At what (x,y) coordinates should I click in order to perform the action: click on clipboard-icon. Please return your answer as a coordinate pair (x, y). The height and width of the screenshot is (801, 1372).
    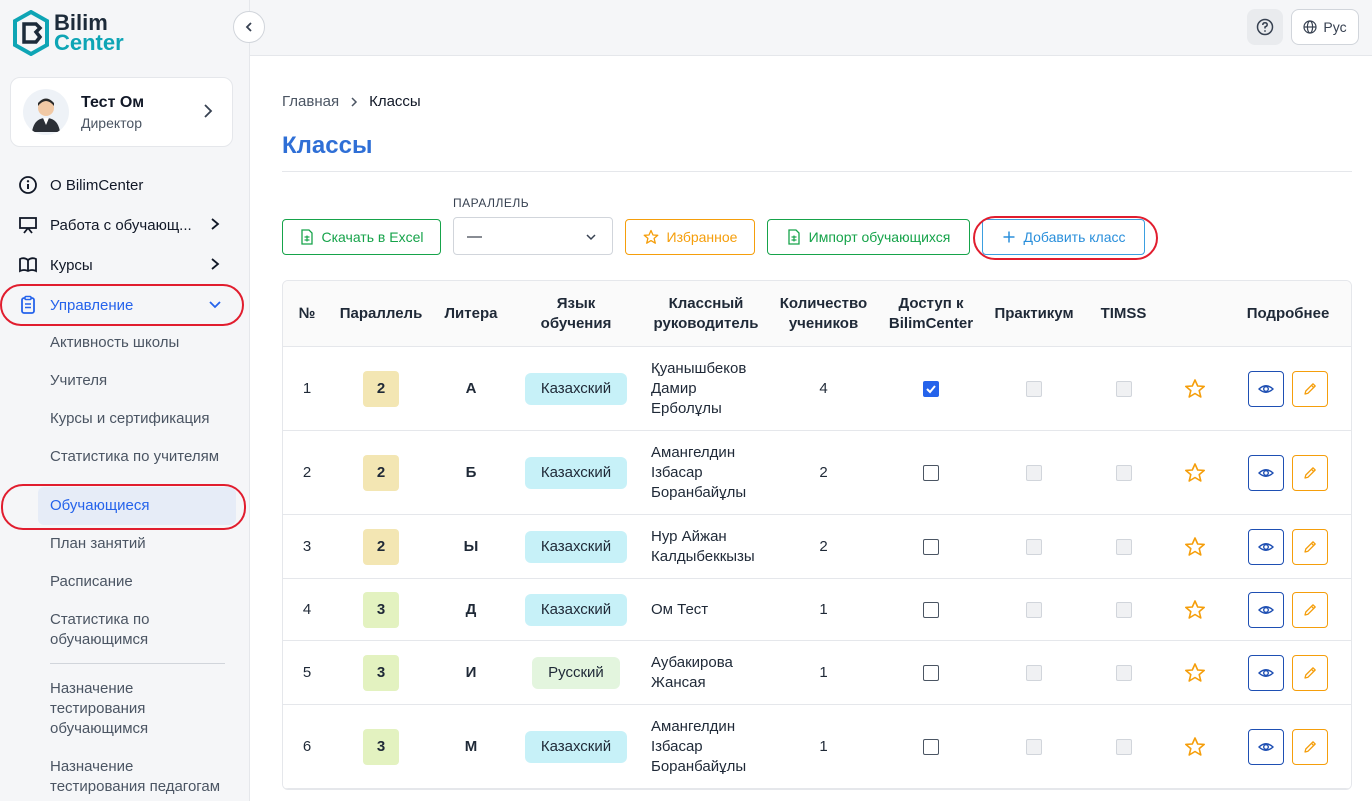
    Looking at the image, I should click on (28, 305).